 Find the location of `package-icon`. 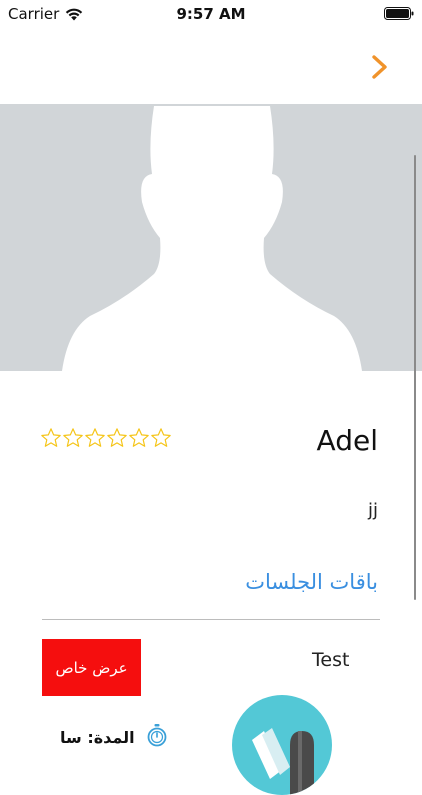

package-icon is located at coordinates (282, 745).